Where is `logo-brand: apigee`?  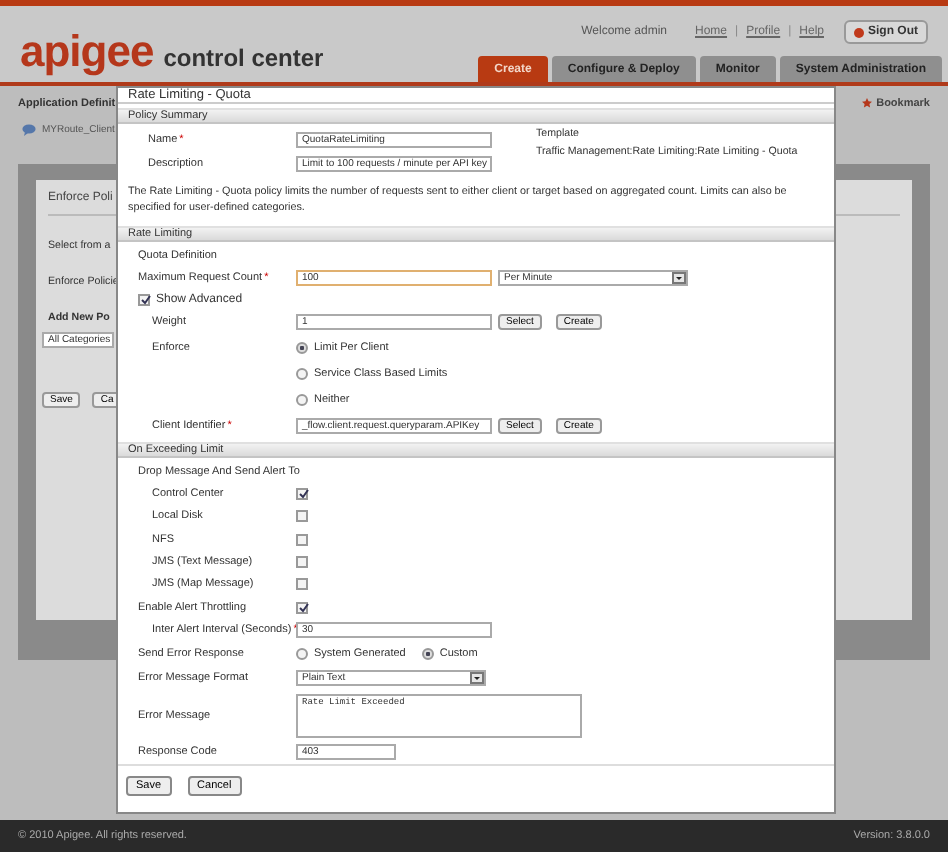
logo-brand: apigee is located at coordinates (87, 52).